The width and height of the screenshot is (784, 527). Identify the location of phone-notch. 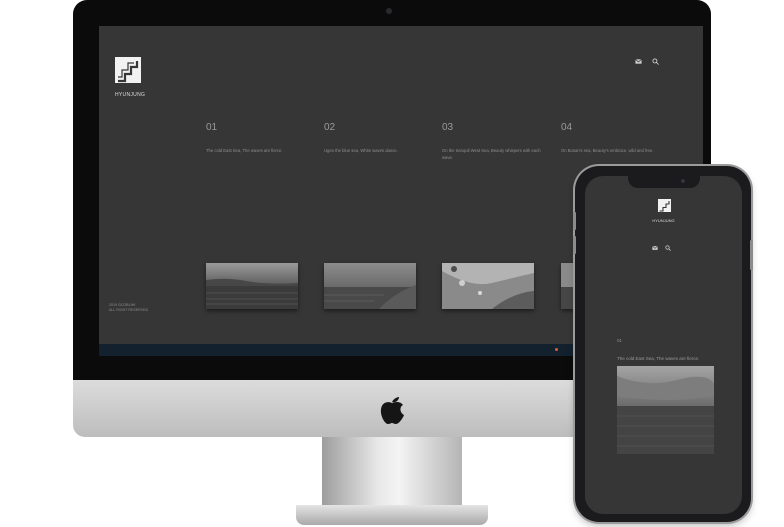
(664, 182).